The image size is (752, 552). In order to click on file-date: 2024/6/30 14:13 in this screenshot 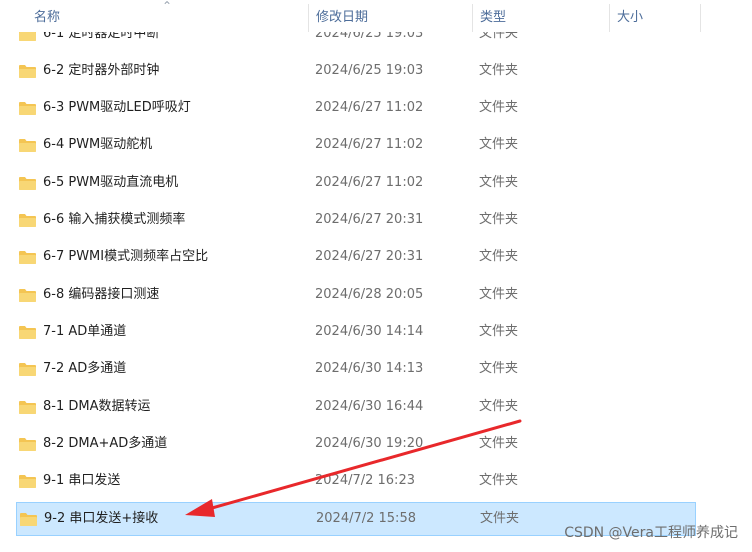, I will do `click(369, 368)`.